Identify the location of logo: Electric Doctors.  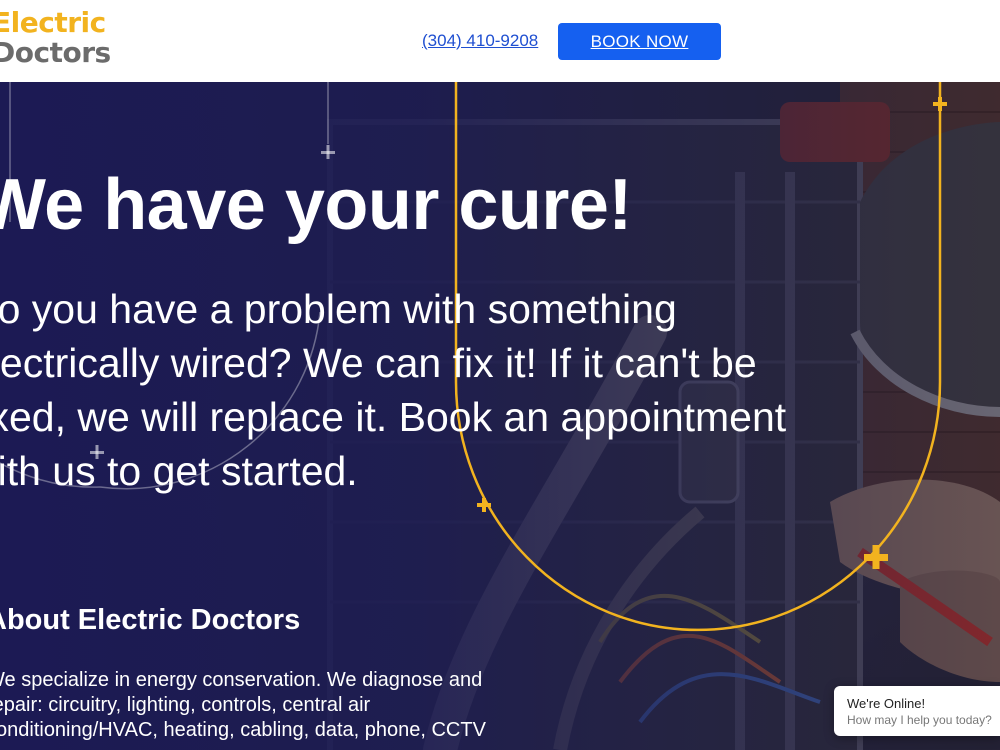
(55, 38).